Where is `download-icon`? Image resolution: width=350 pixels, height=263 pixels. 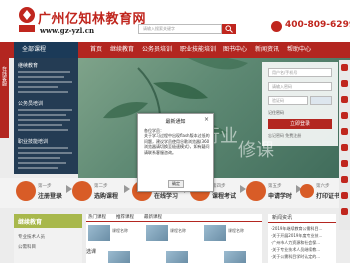 download-icon is located at coordinates (344, 195).